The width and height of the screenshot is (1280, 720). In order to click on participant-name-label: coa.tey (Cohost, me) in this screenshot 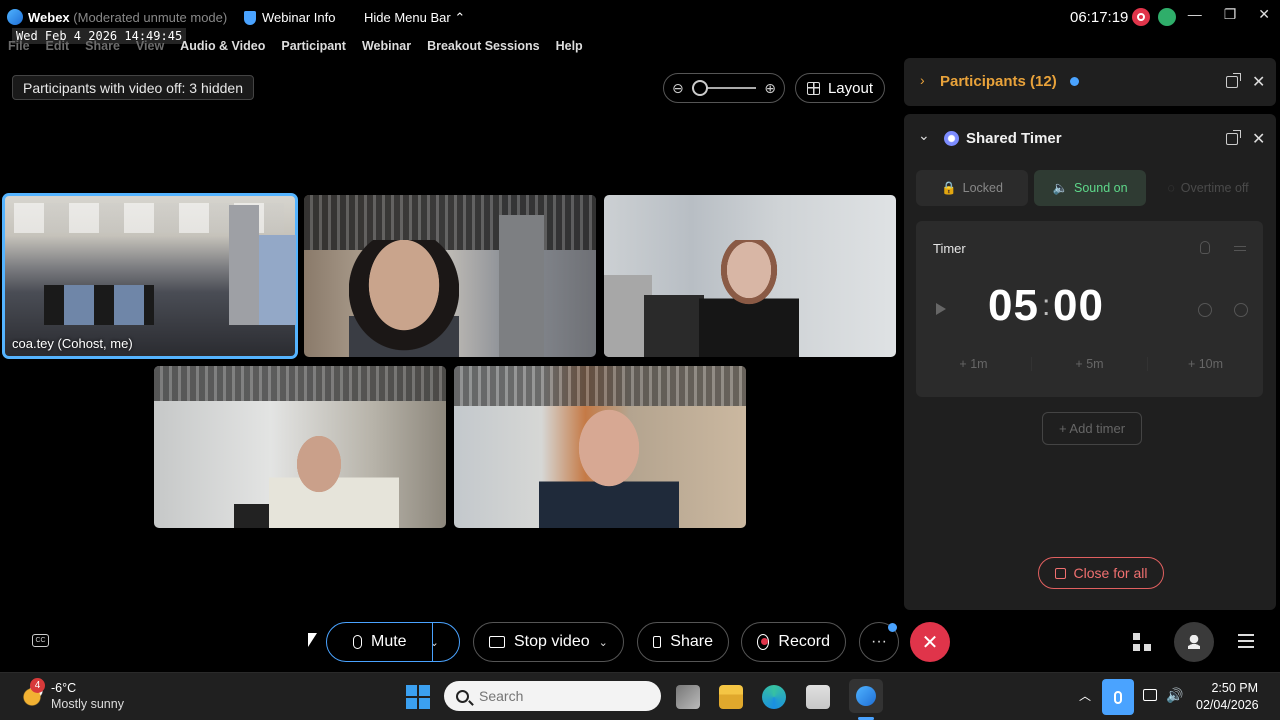, I will do `click(72, 343)`.